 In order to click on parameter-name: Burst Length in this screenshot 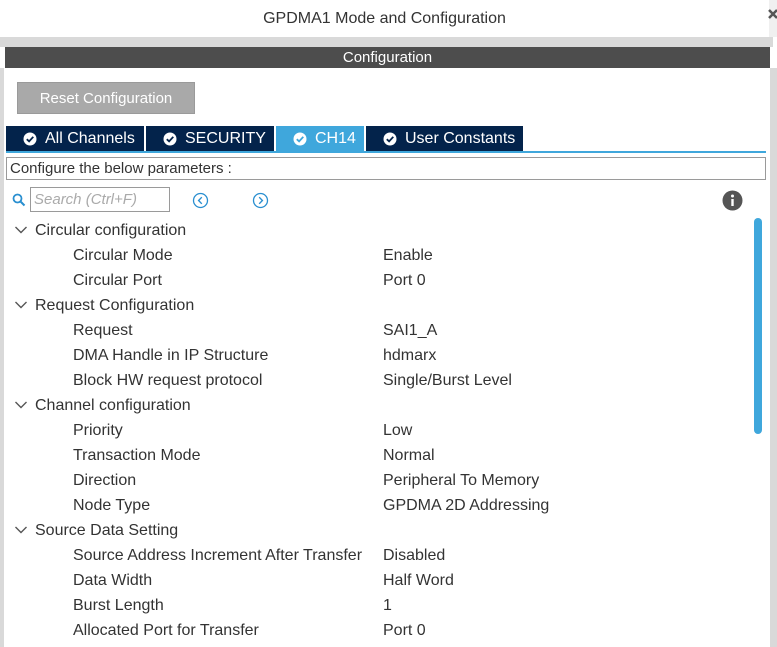, I will do `click(118, 605)`.